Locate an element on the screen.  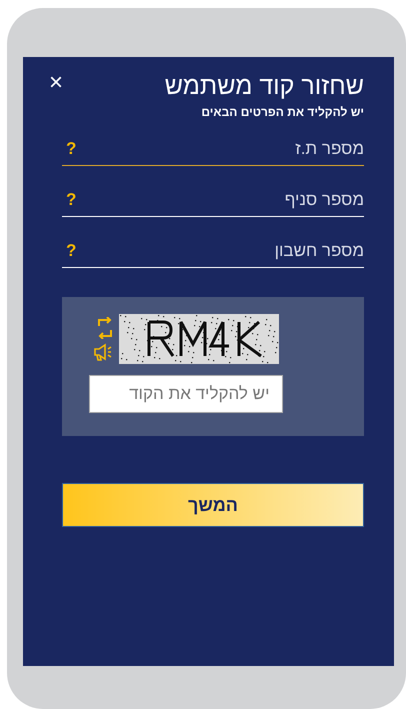
dialog-title: שחזור קוד משתמש is located at coordinates (264, 86).